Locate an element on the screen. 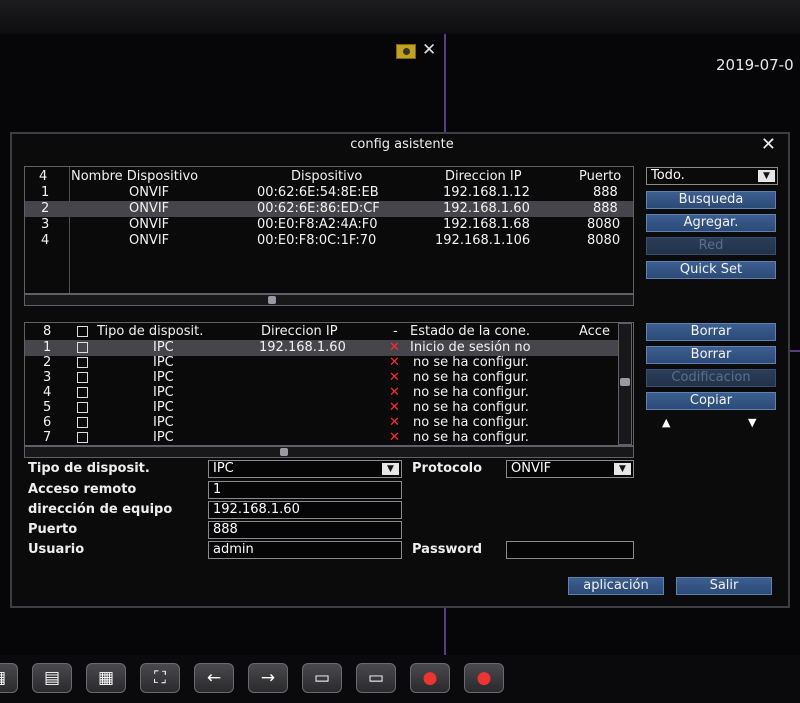  protocol-label: Protocolo is located at coordinates (447, 468).